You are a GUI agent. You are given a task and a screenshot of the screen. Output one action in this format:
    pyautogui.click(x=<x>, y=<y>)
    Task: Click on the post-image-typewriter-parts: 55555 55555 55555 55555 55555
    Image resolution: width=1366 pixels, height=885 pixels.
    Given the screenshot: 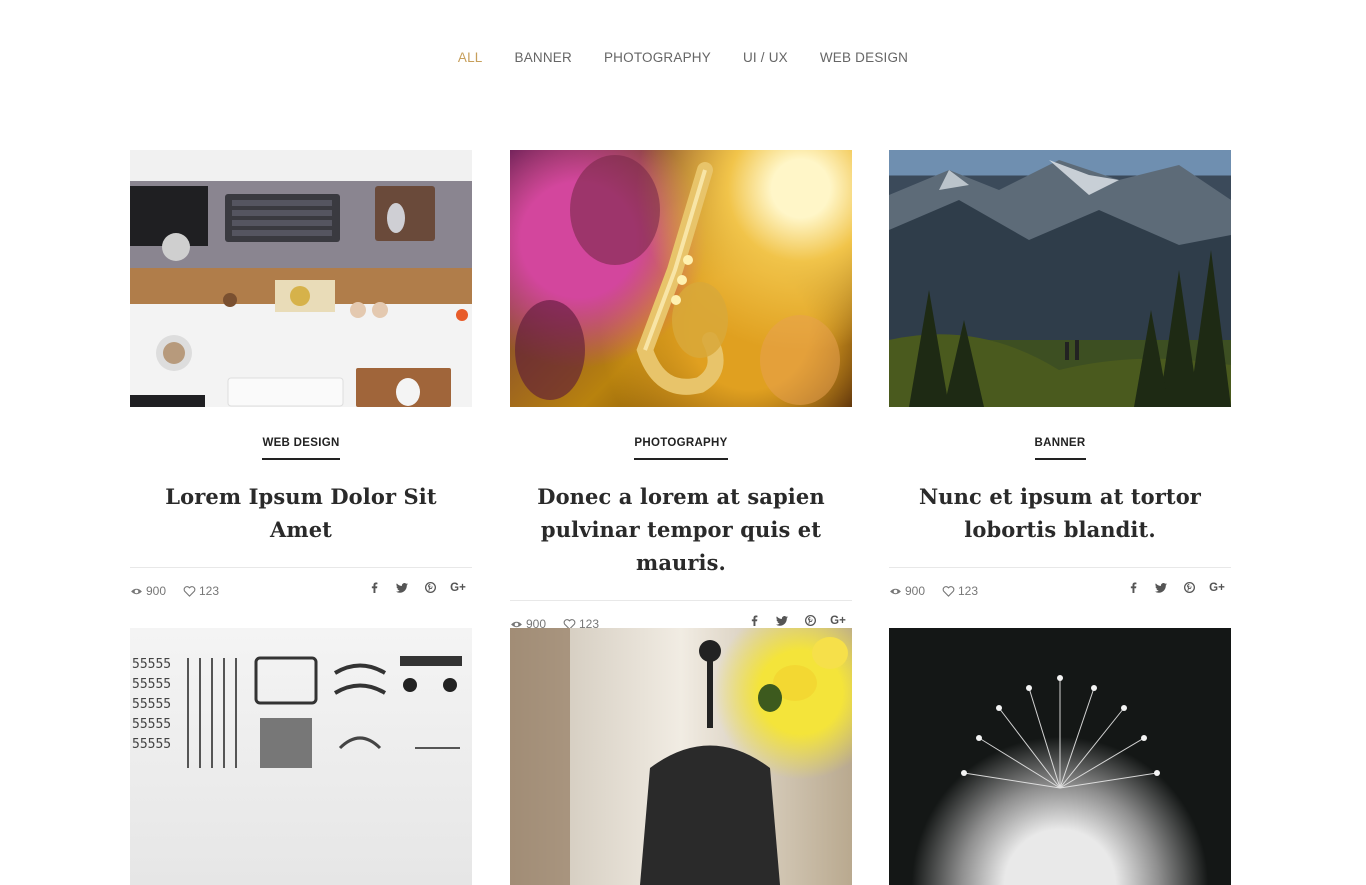 What is the action you would take?
    pyautogui.click(x=301, y=756)
    